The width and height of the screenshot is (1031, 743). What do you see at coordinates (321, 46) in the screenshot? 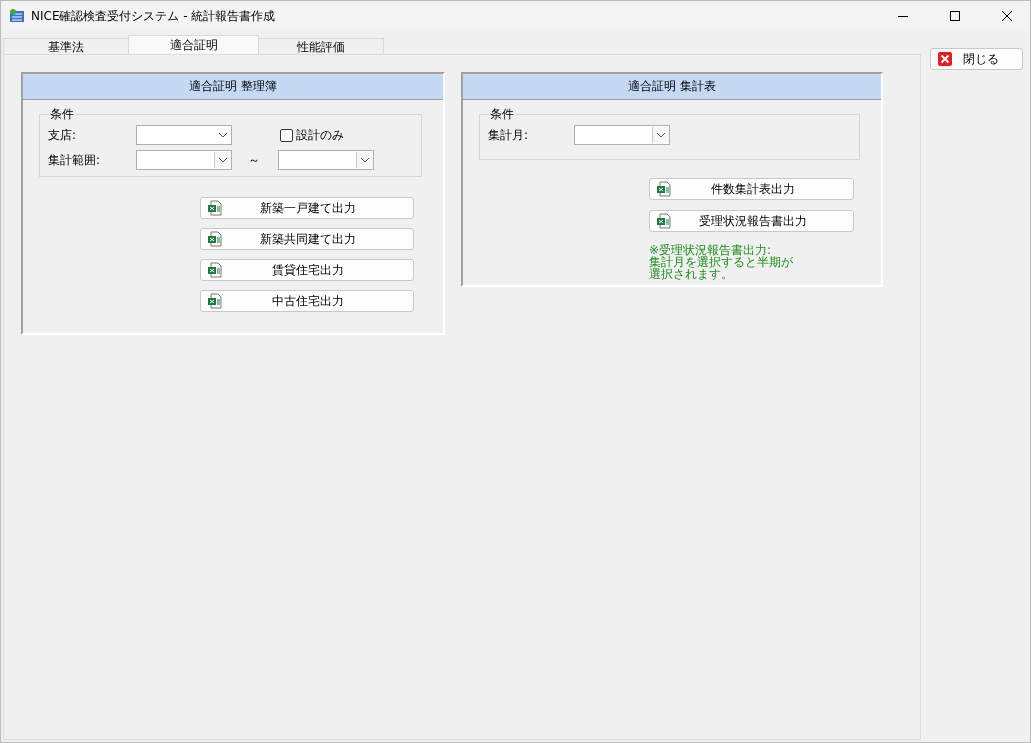
I see `tab: 性能評価` at bounding box center [321, 46].